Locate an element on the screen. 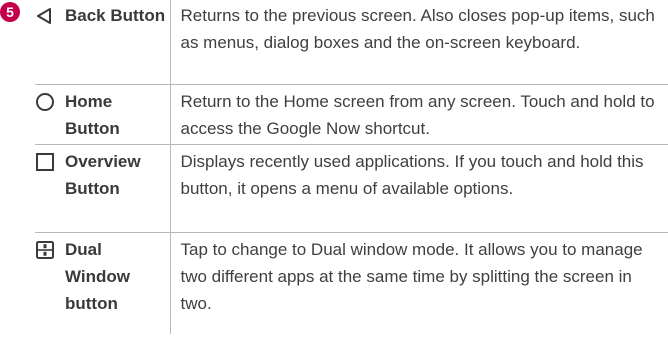 This screenshot has height=356, width=668. key-cell: Dual Window button is located at coordinates (103, 283).